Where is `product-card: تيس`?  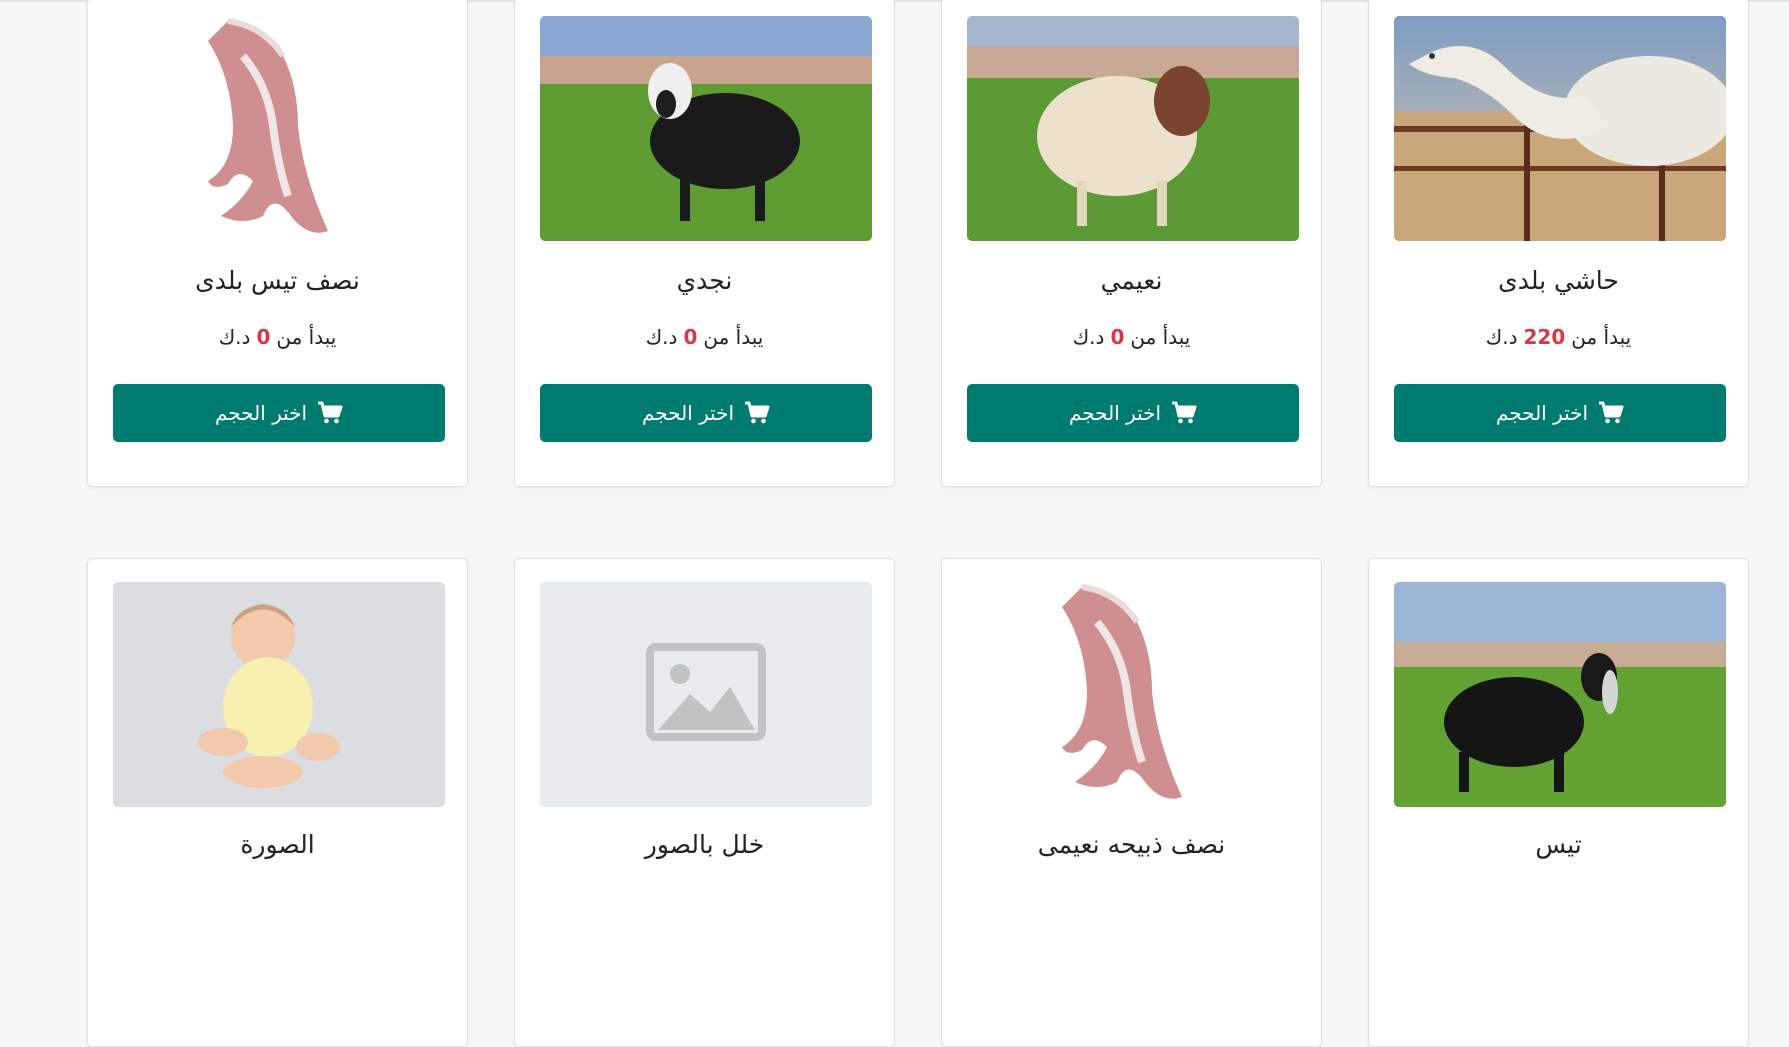
product-card: تيس is located at coordinates (1558, 802).